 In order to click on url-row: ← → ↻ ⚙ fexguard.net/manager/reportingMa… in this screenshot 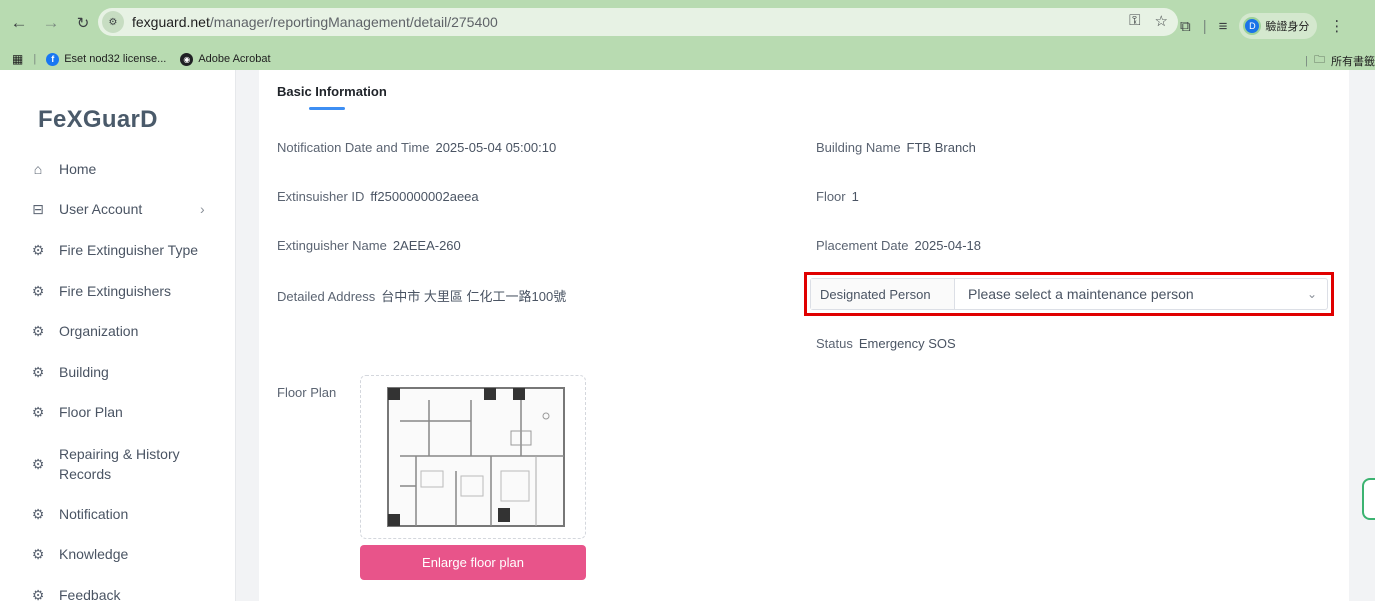, I will do `click(687, 23)`.